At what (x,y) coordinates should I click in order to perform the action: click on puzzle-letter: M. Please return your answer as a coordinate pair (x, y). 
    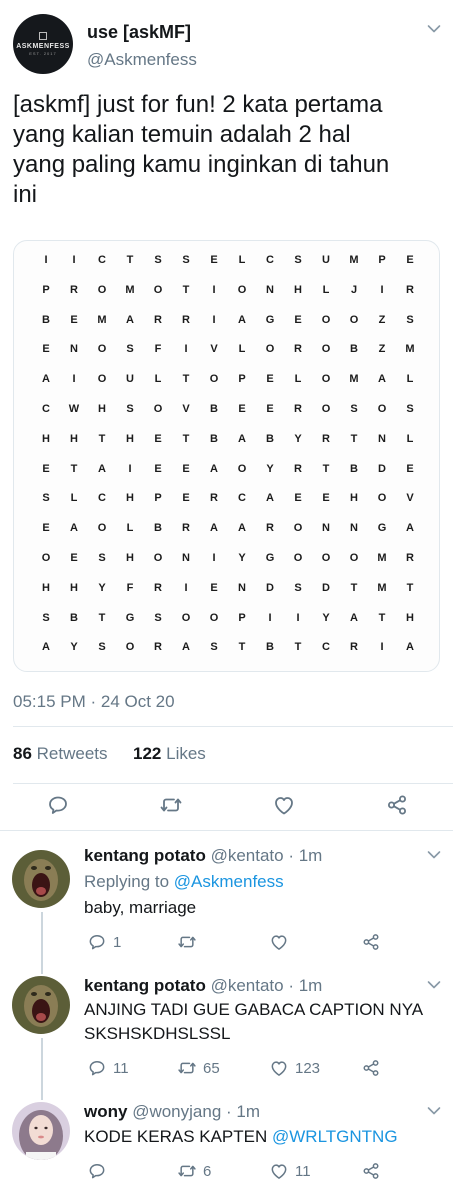
    Looking at the image, I should click on (354, 379).